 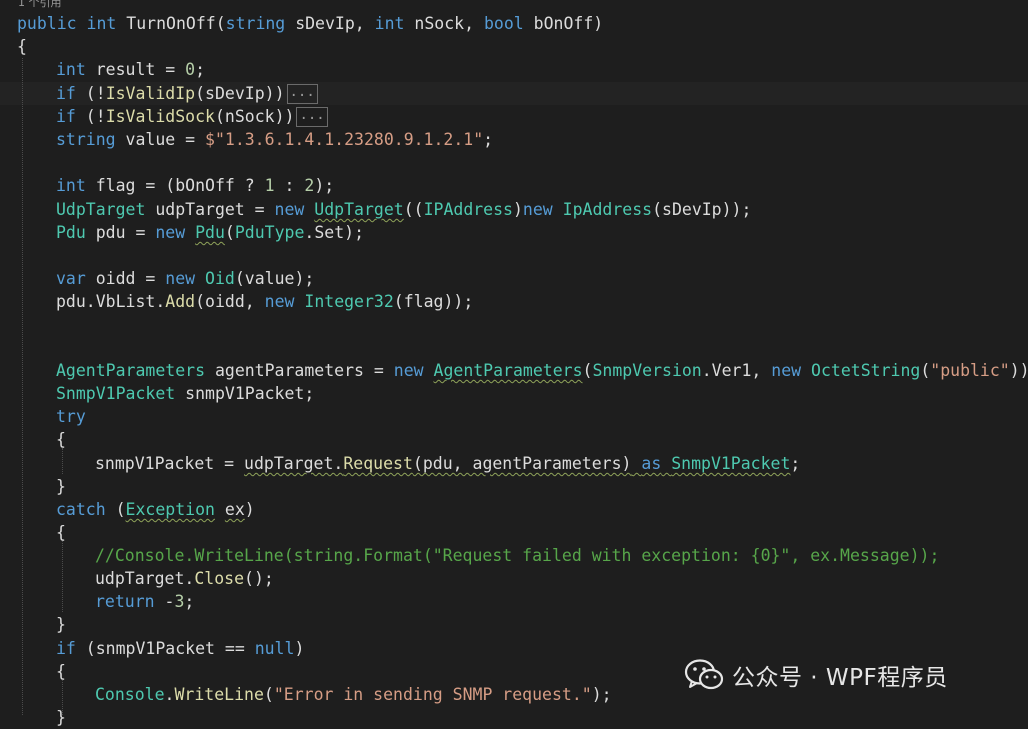 I want to click on type-name: IPAddress, so click(x=468, y=209).